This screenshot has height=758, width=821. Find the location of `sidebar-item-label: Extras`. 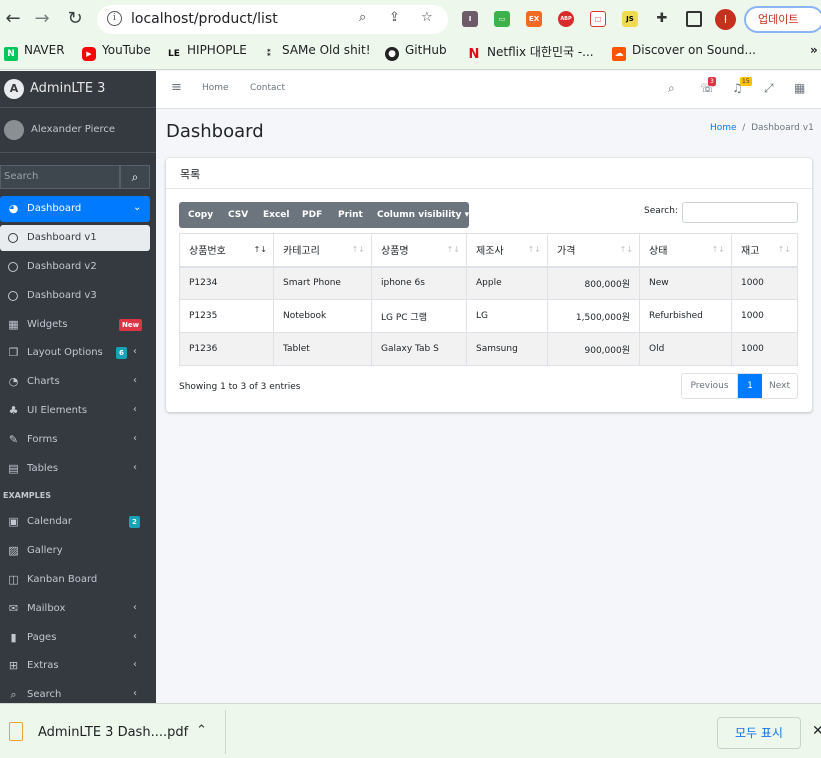

sidebar-item-label: Extras is located at coordinates (43, 665).